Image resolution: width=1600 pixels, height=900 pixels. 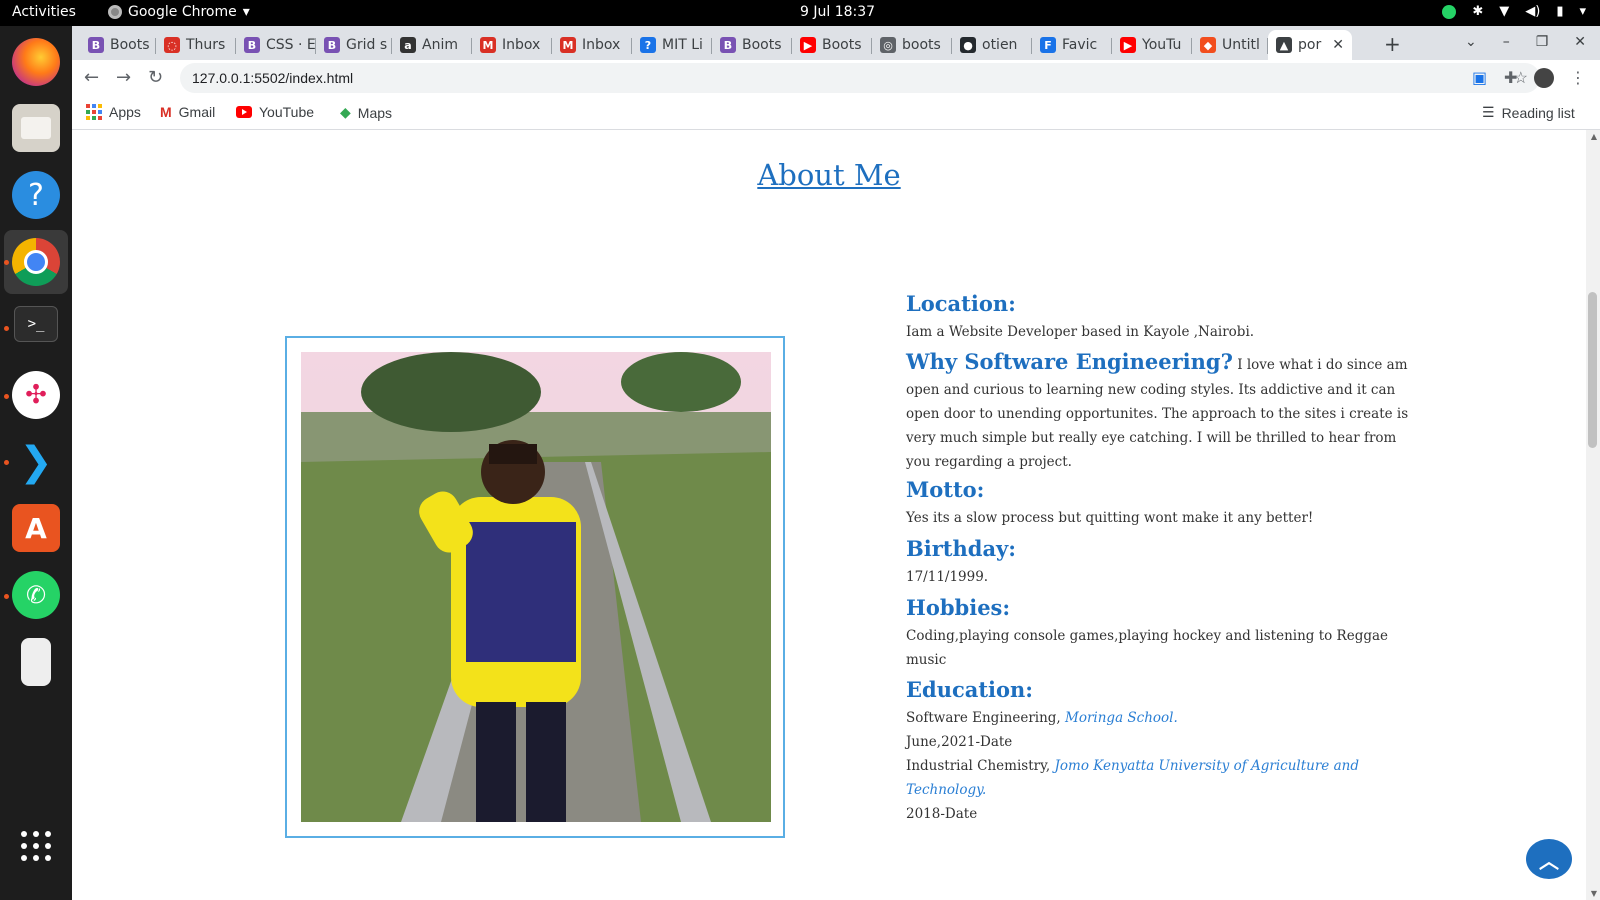 What do you see at coordinates (1504, 11) in the screenshot?
I see `wifi-icon: ▼` at bounding box center [1504, 11].